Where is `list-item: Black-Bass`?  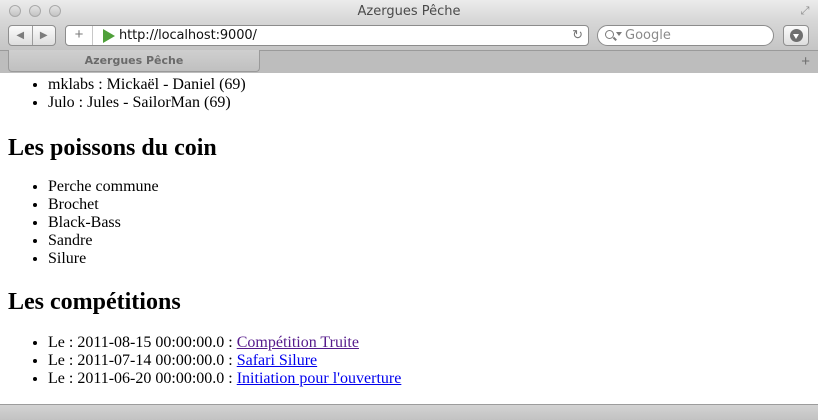 list-item: Black-Bass is located at coordinates (433, 223).